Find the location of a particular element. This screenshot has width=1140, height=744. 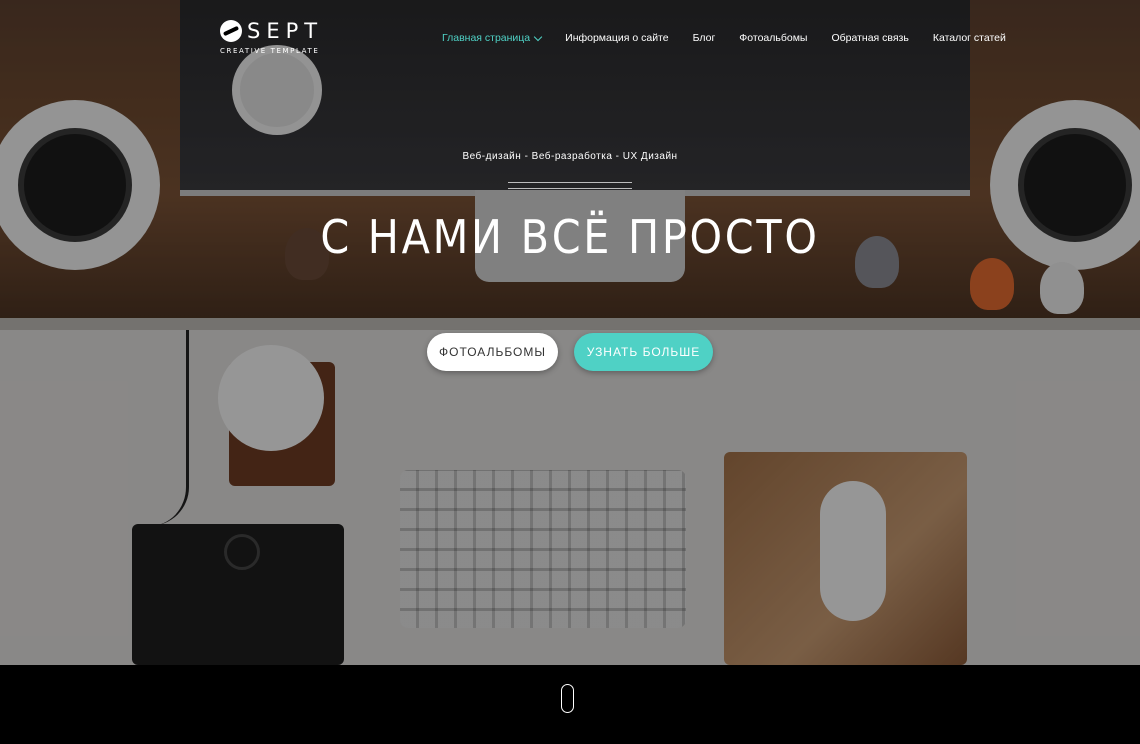

nav-item-blog: Блог is located at coordinates (704, 38).